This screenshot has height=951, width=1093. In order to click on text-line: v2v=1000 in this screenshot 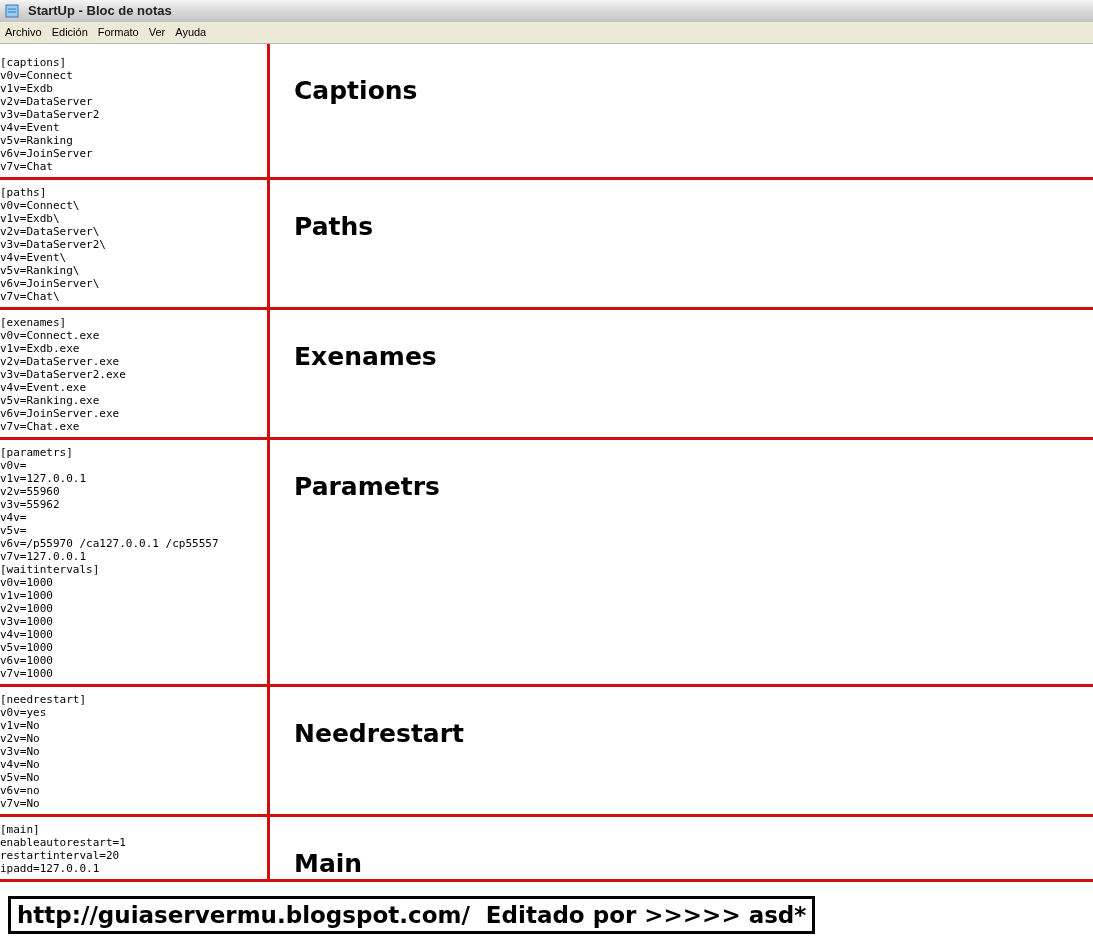, I will do `click(26, 608)`.